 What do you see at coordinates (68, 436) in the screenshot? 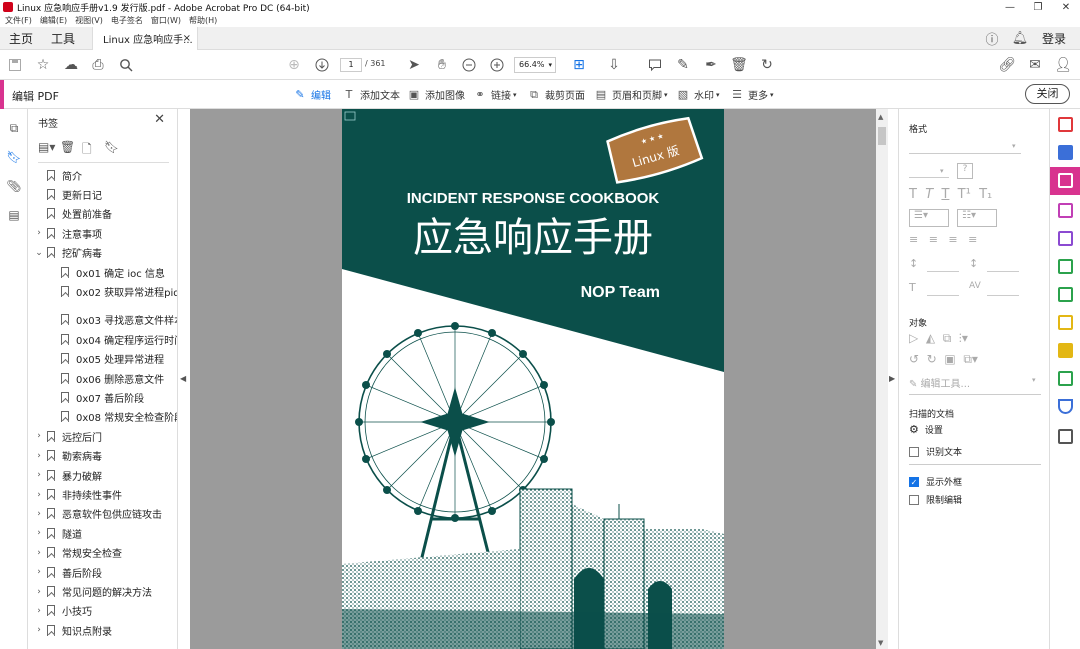
I see `bookmark-item: › 远控后门` at bounding box center [68, 436].